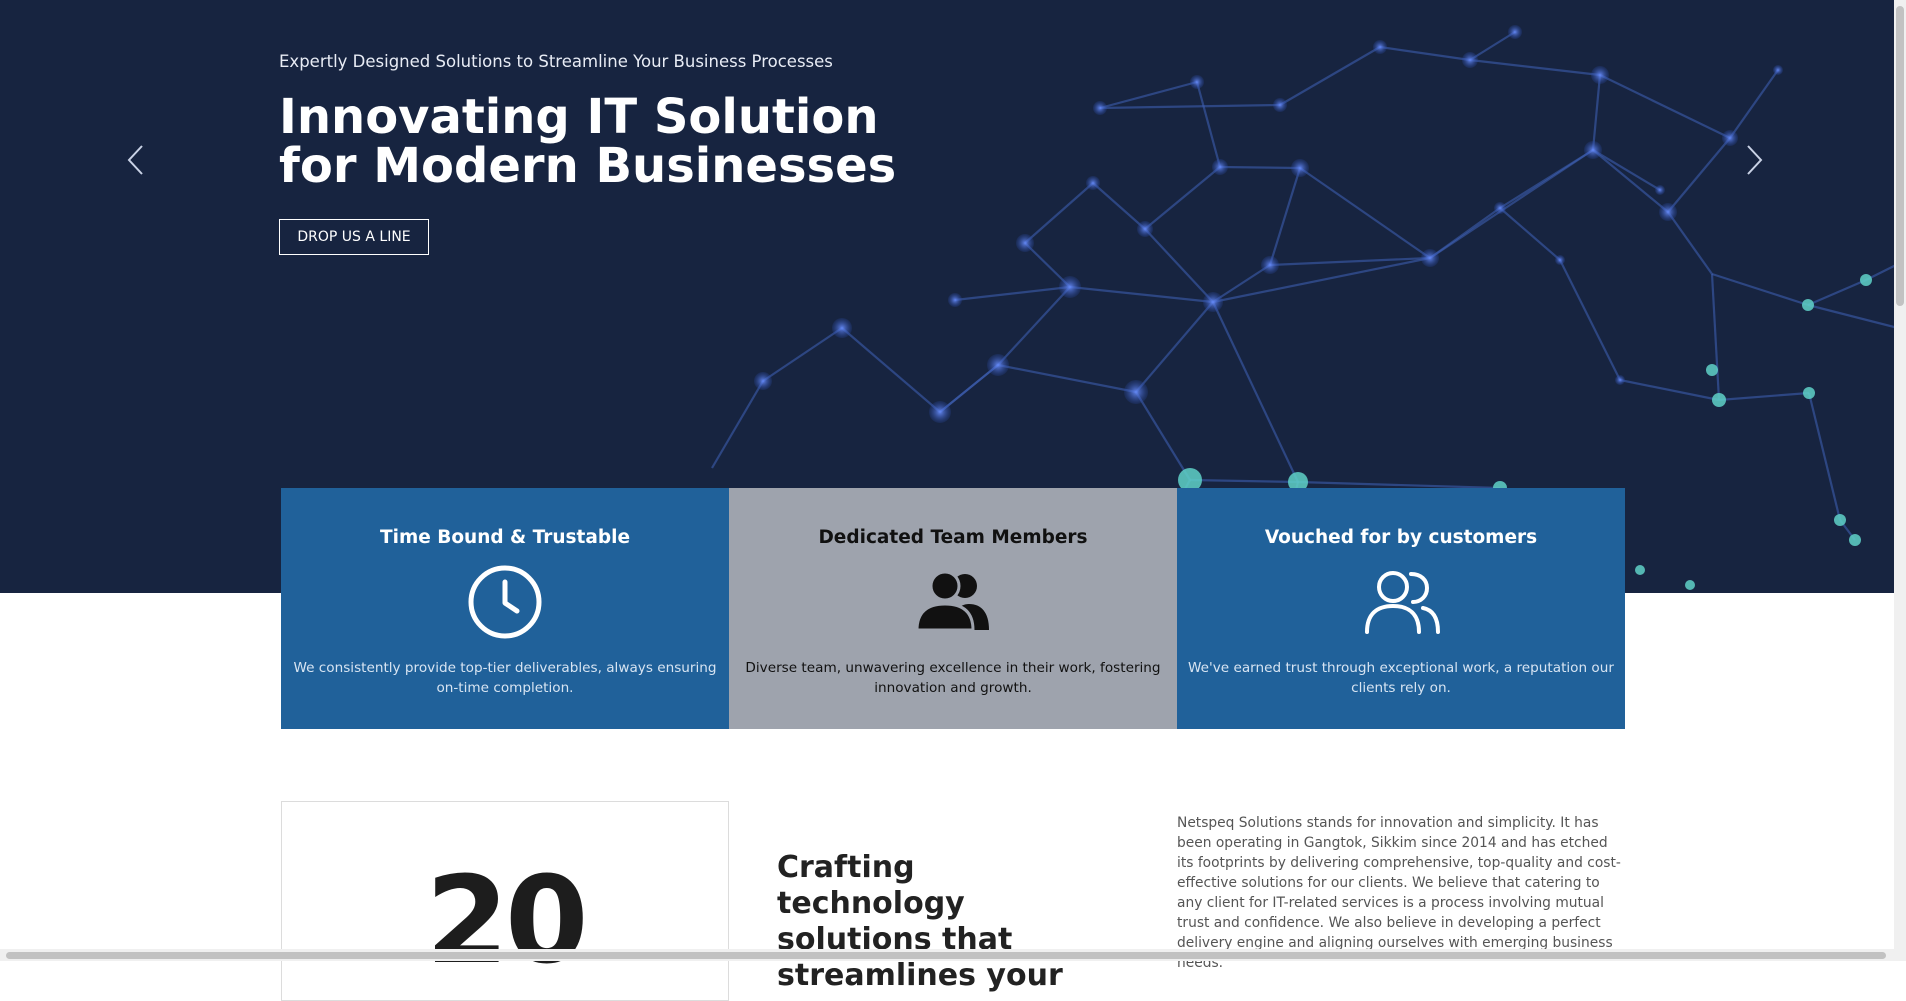 This screenshot has width=1906, height=1001. I want to click on years-stat-card: 20, so click(505, 901).